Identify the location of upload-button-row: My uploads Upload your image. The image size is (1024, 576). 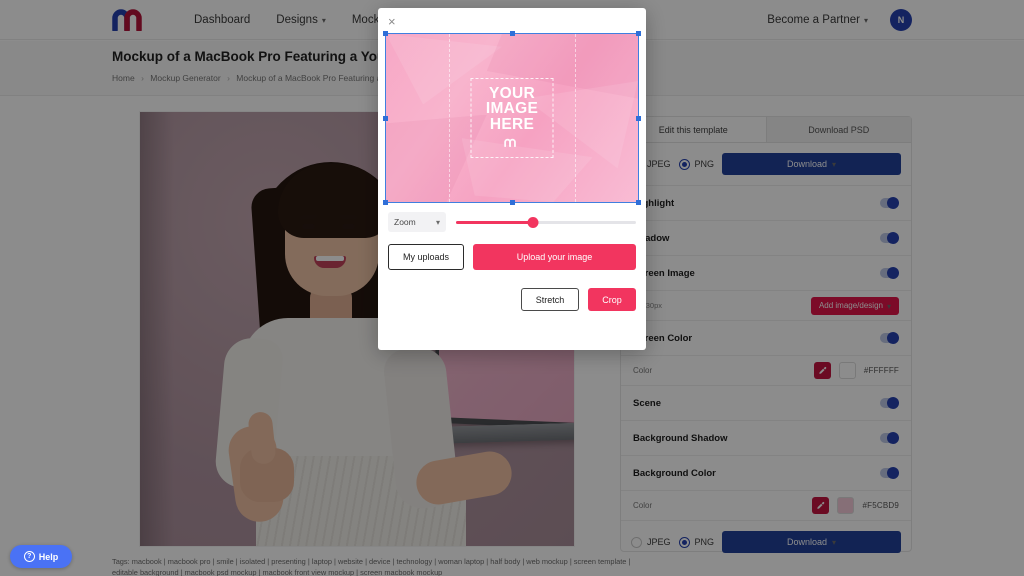
(512, 251).